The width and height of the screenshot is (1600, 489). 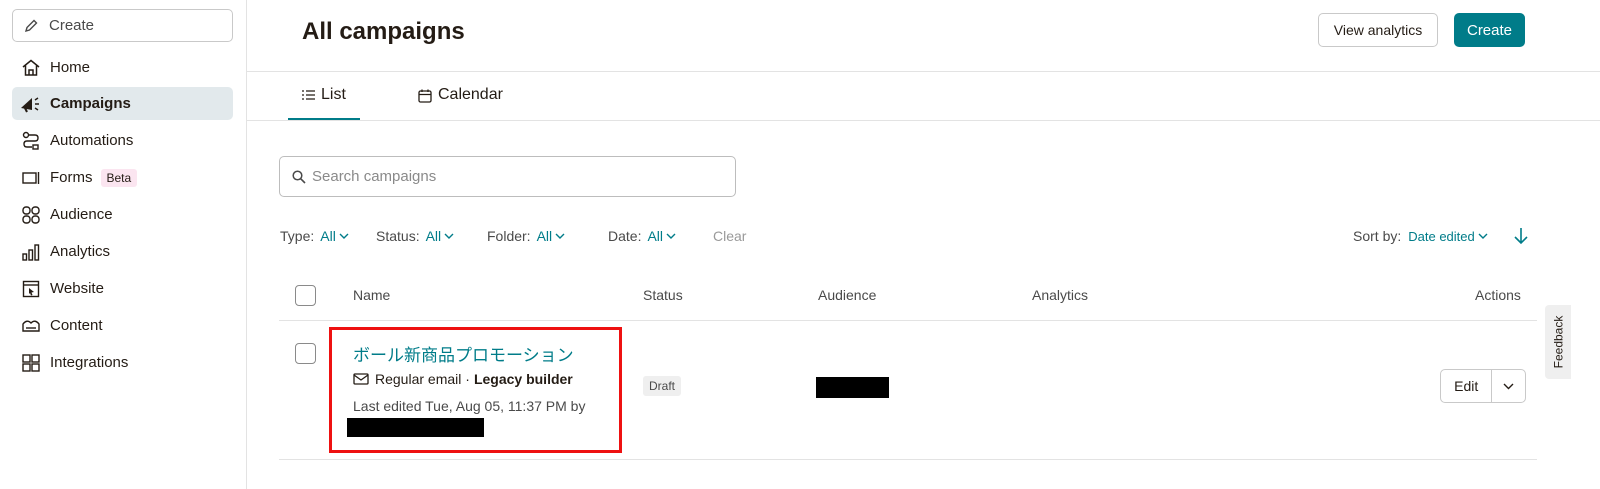 I want to click on filter-folder: Folder: All, so click(x=526, y=236).